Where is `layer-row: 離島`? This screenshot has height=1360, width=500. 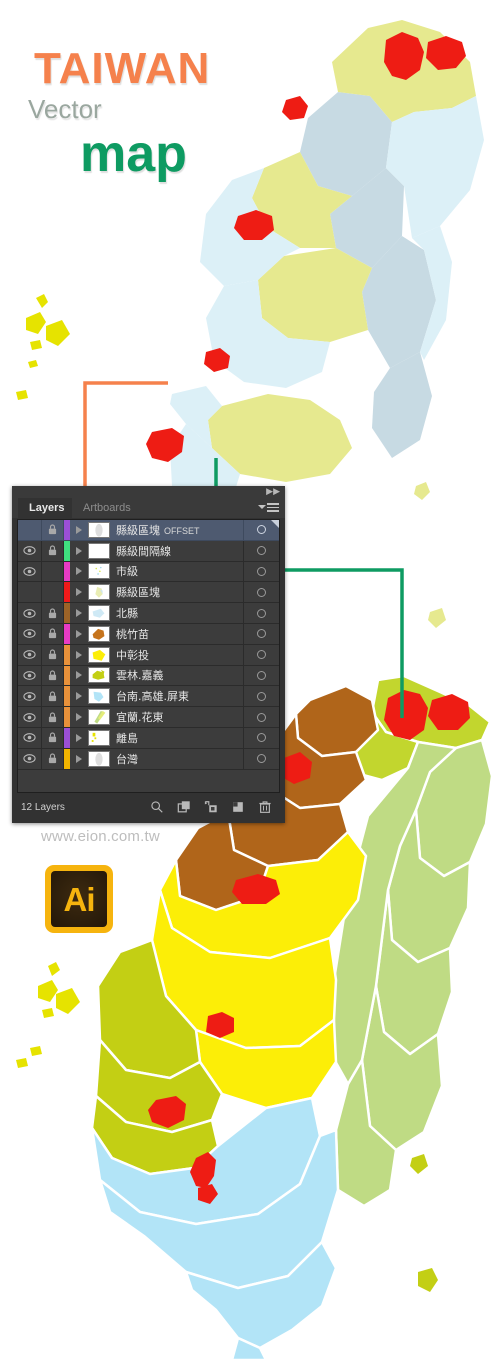 layer-row: 離島 is located at coordinates (148, 738).